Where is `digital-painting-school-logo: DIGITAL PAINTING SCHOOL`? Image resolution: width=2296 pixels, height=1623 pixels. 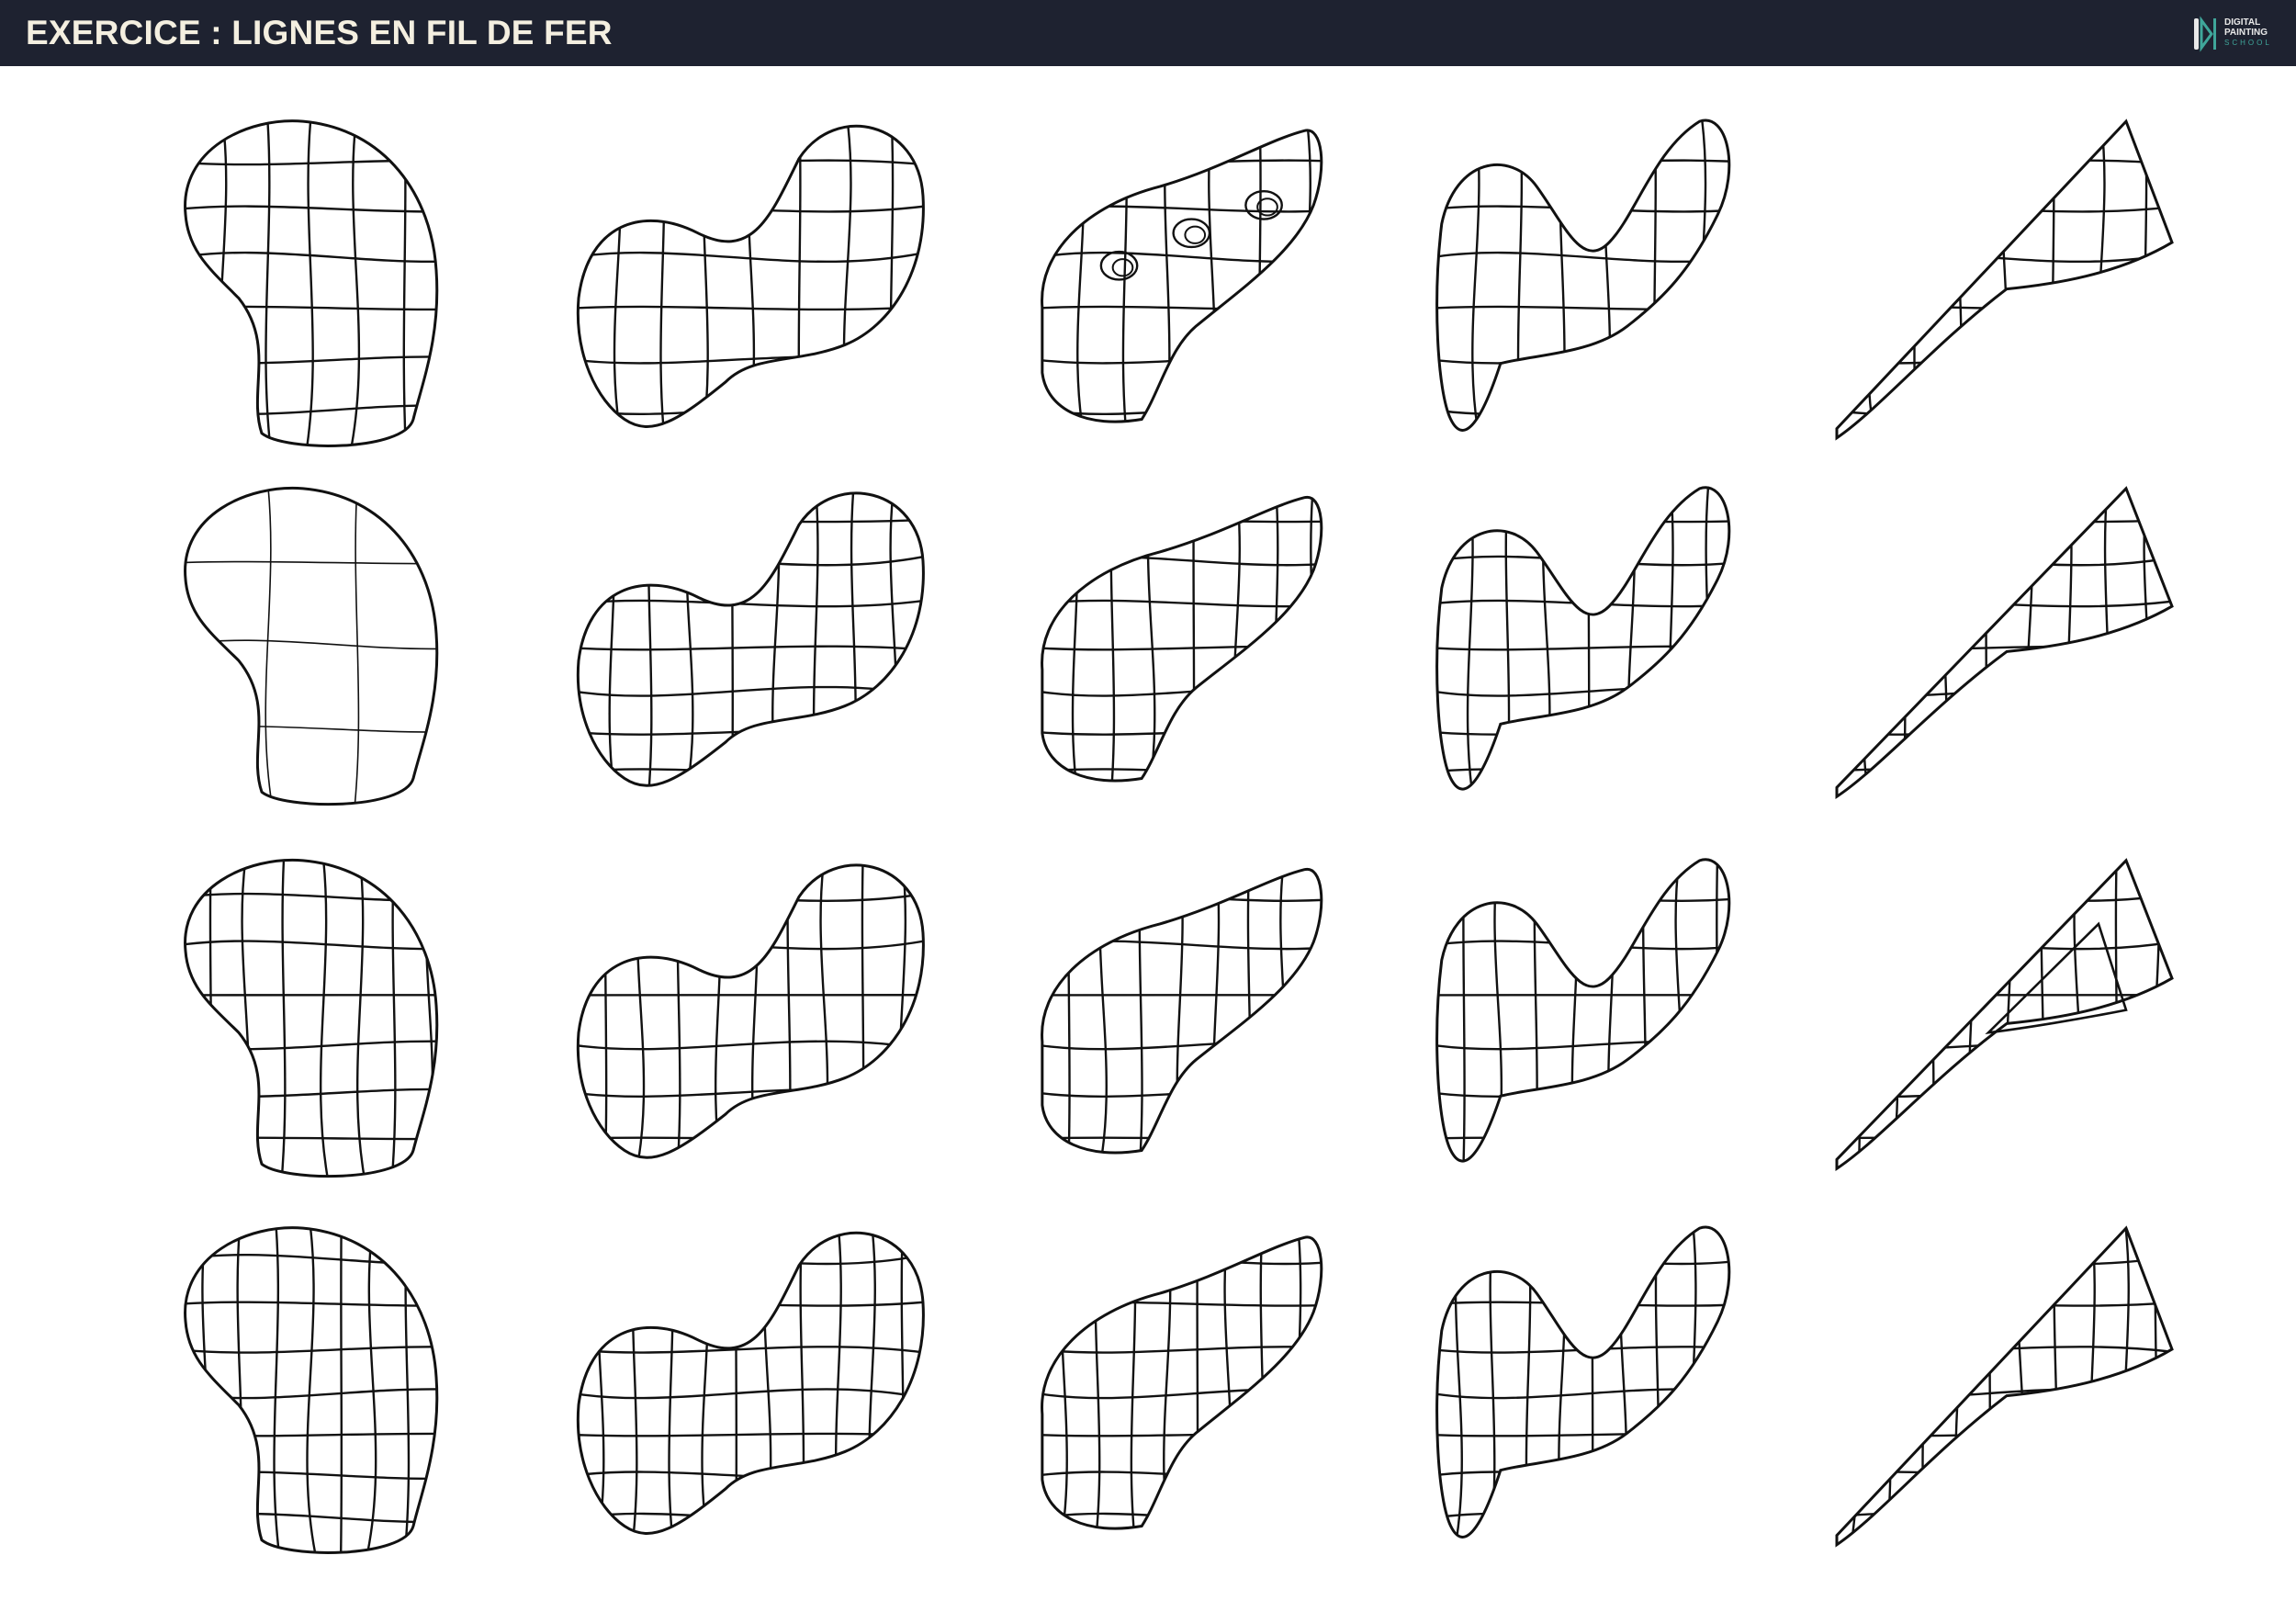 digital-painting-school-logo: DIGITAL PAINTING SCHOOL is located at coordinates (2237, 34).